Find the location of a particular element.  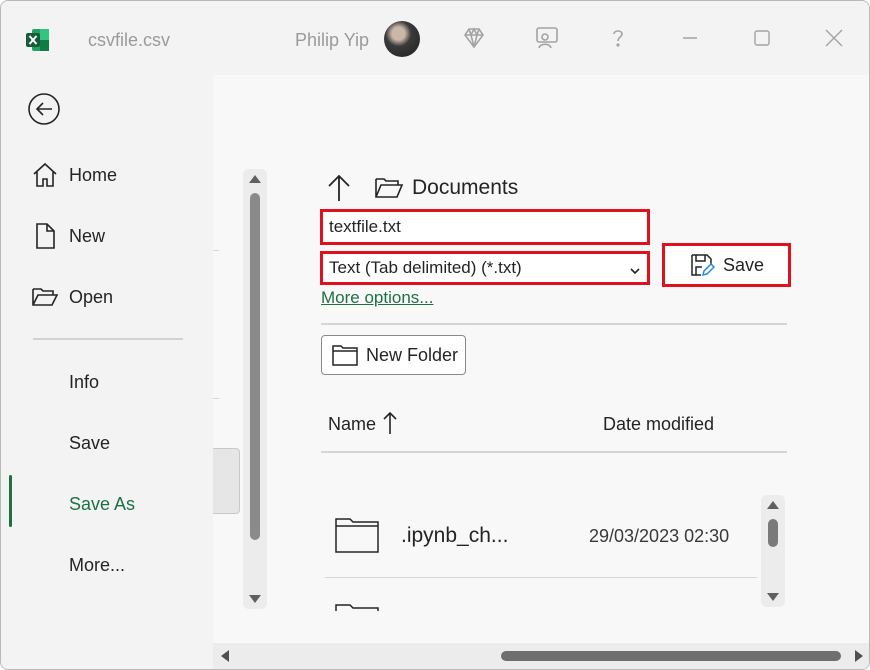

avatar is located at coordinates (402, 39).